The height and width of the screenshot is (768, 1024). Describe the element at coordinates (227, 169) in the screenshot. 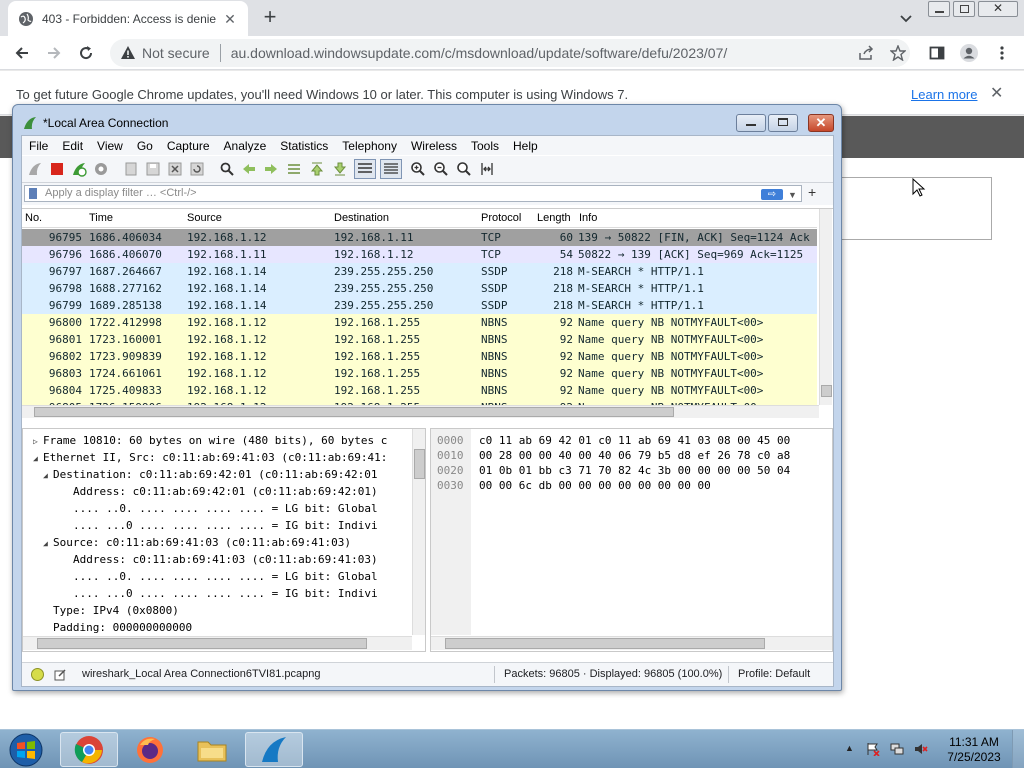

I see `find-packet-icon` at that location.